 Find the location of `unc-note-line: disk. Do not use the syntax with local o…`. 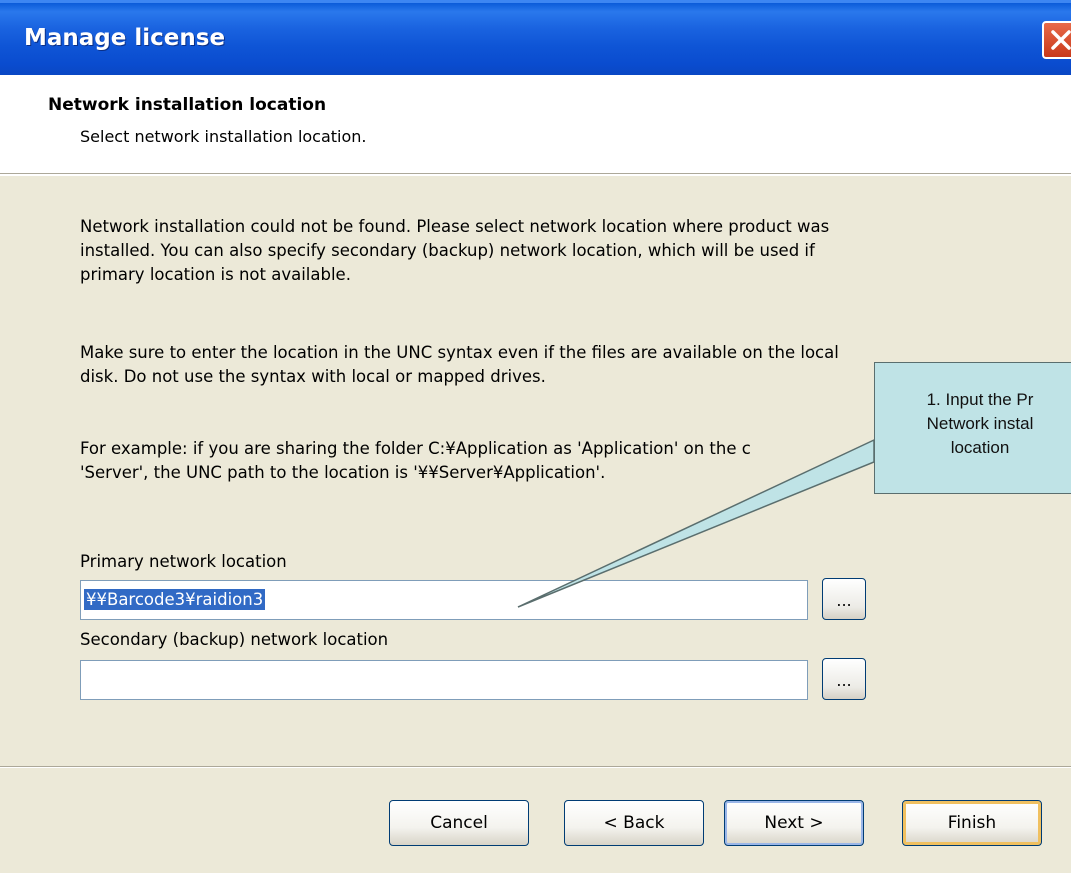

unc-note-line: disk. Do not use the syntax with local o… is located at coordinates (313, 376).